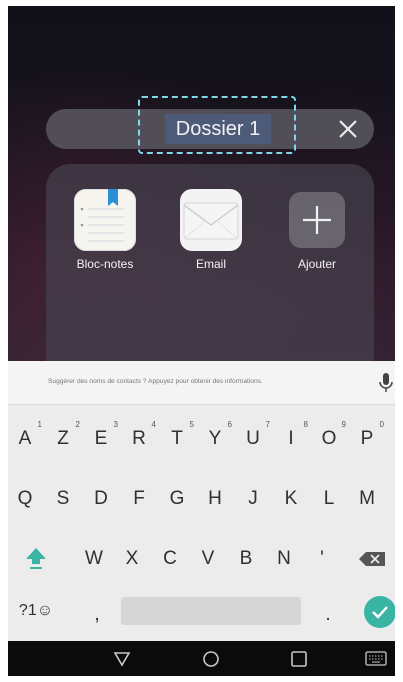 This screenshot has width=403, height=682. I want to click on key-i: I8, so click(292, 438).